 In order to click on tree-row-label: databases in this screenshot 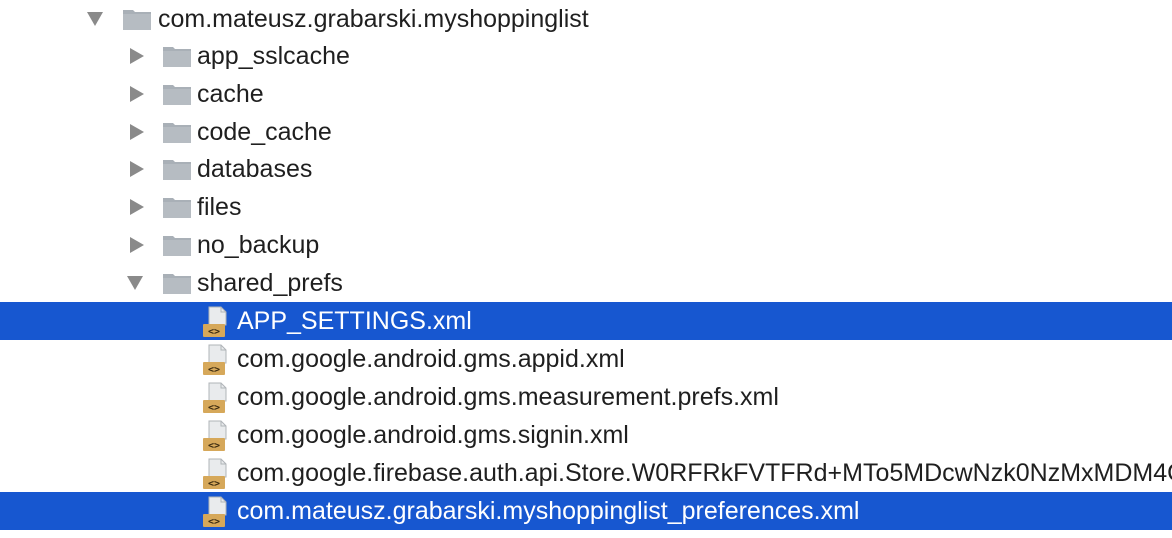, I will do `click(255, 169)`.